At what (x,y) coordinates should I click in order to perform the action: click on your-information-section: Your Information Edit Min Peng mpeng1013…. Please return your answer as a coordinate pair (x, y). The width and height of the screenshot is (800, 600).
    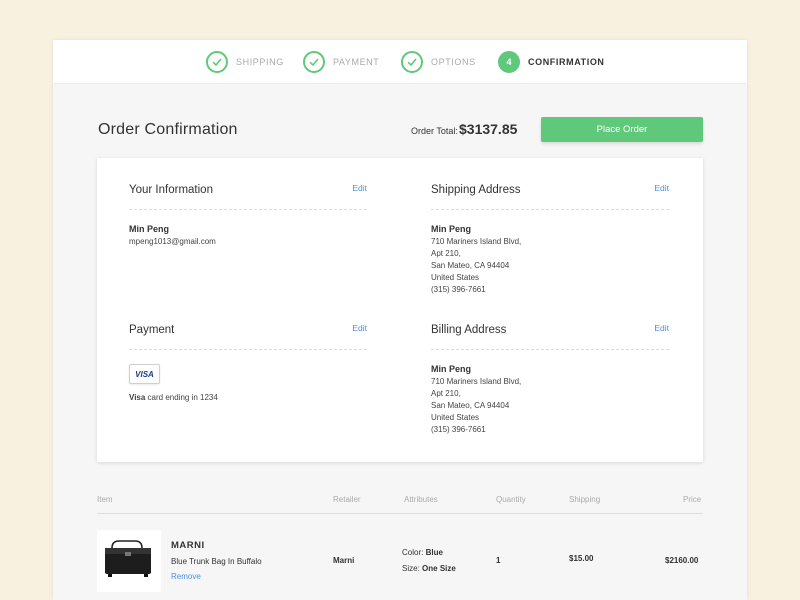
    Looking at the image, I should click on (248, 212).